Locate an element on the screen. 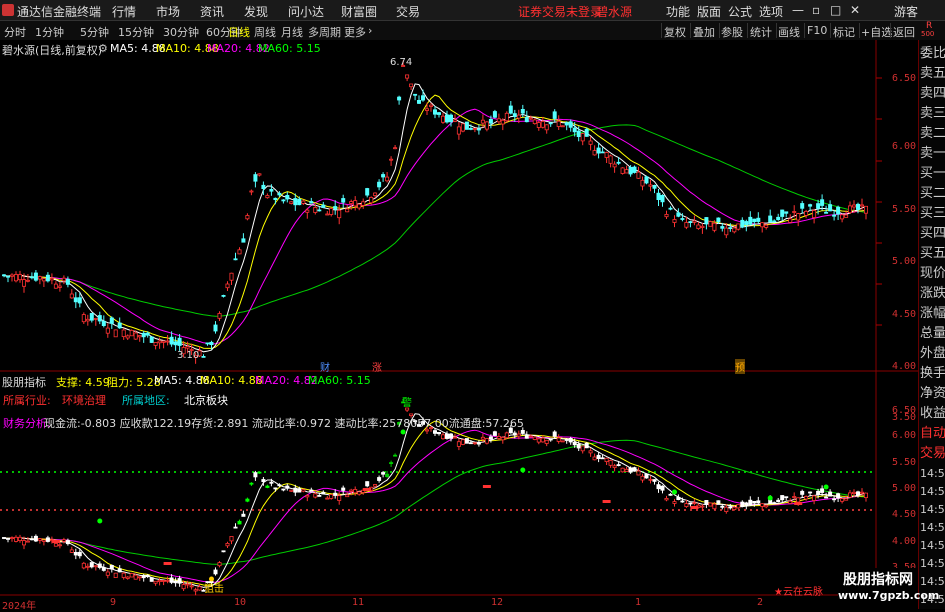 The image size is (945, 612). period-tab-timeshare: 分时 is located at coordinates (15, 32).